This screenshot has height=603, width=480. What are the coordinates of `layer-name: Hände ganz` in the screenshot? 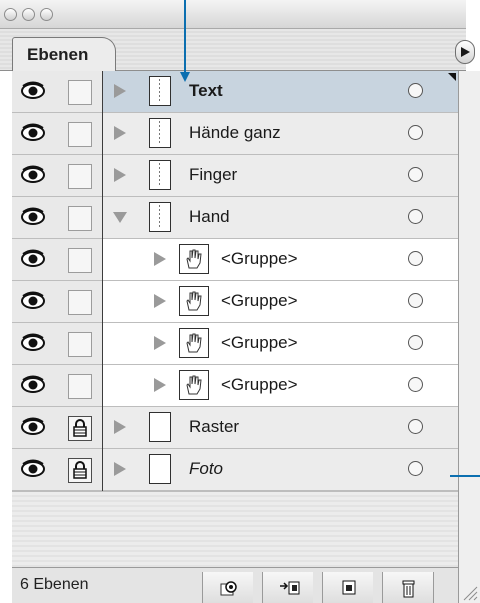 It's located at (235, 132).